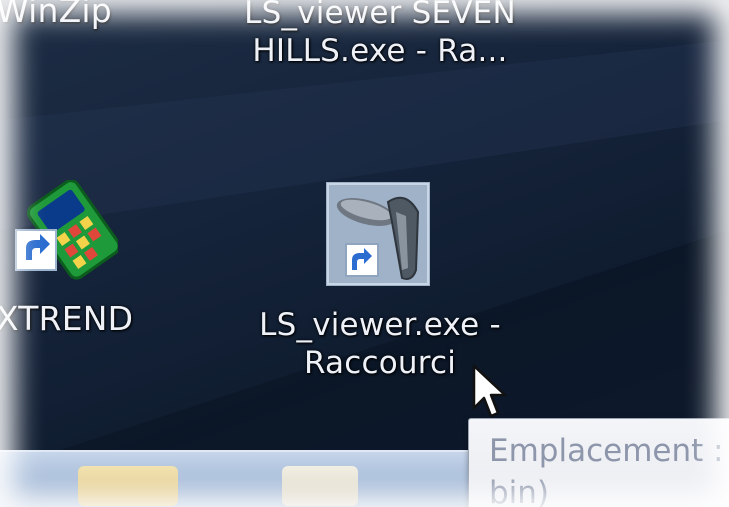 The height and width of the screenshot is (507, 729). I want to click on desktop-icon-label-winzip: WinZip, so click(73, 15).